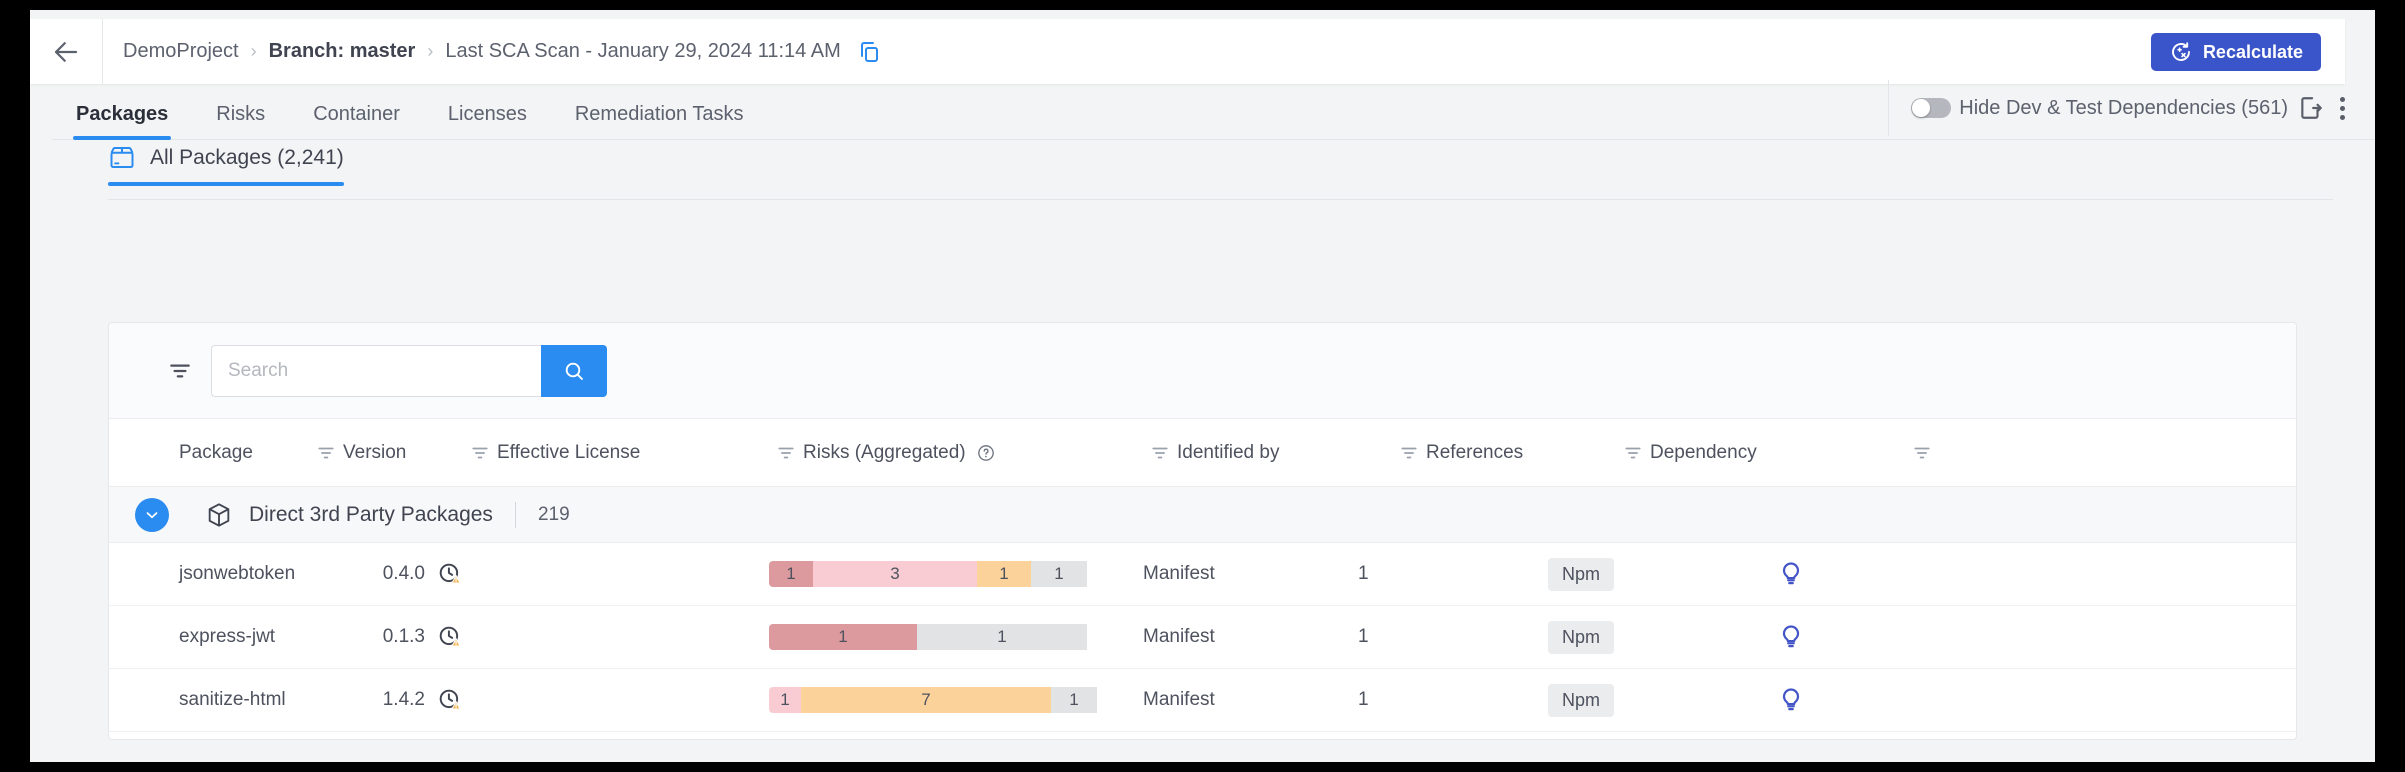  What do you see at coordinates (2345, 108) in the screenshot?
I see `kebab-menu-icon` at bounding box center [2345, 108].